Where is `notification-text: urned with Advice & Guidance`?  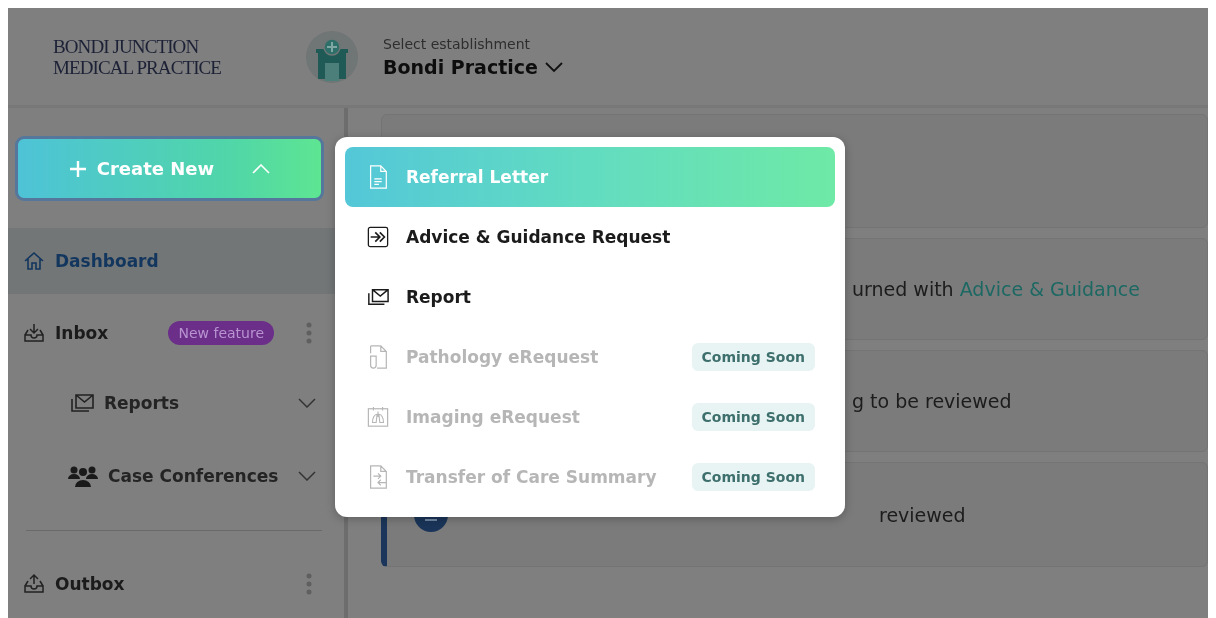
notification-text: urned with Advice & Guidance is located at coordinates (996, 289).